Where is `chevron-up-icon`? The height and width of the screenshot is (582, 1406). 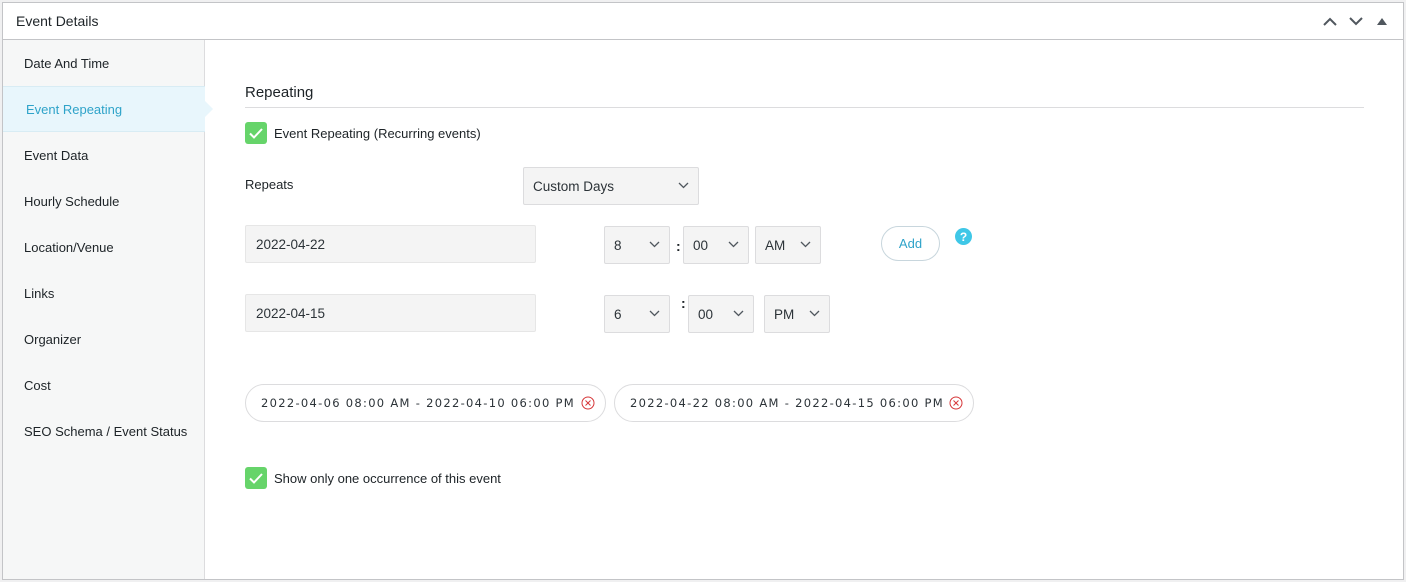 chevron-up-icon is located at coordinates (1330, 21).